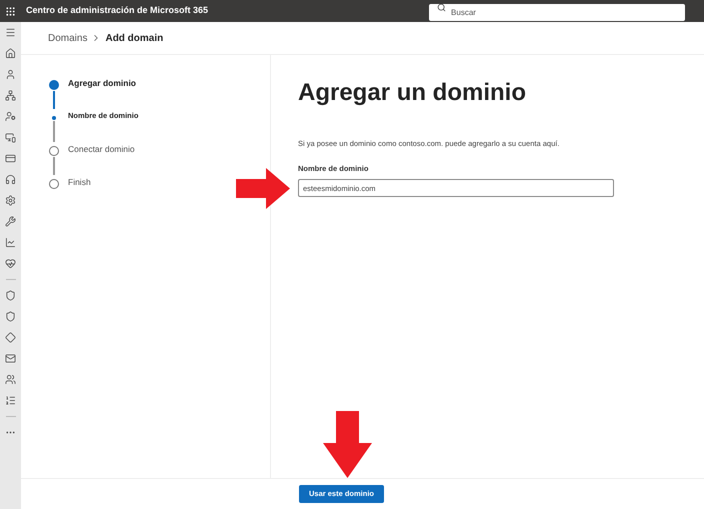 This screenshot has height=509, width=704. I want to click on down-arrow-icon, so click(347, 444).